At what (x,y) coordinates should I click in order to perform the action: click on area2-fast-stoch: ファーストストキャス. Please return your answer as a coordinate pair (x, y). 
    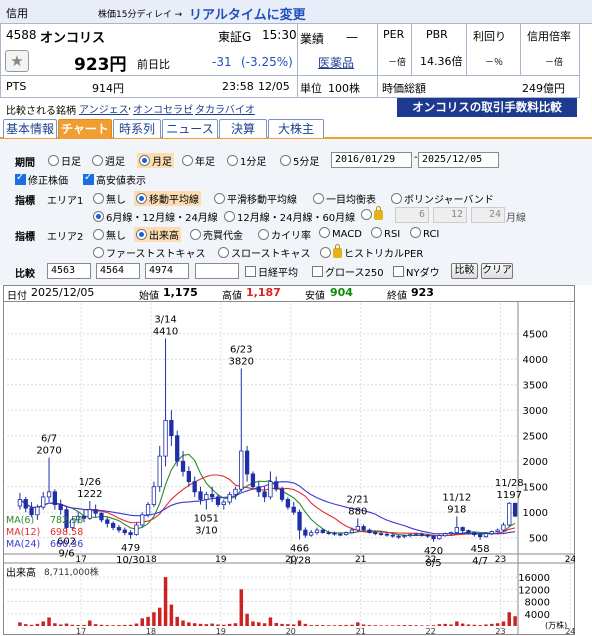
    Looking at the image, I should click on (149, 252).